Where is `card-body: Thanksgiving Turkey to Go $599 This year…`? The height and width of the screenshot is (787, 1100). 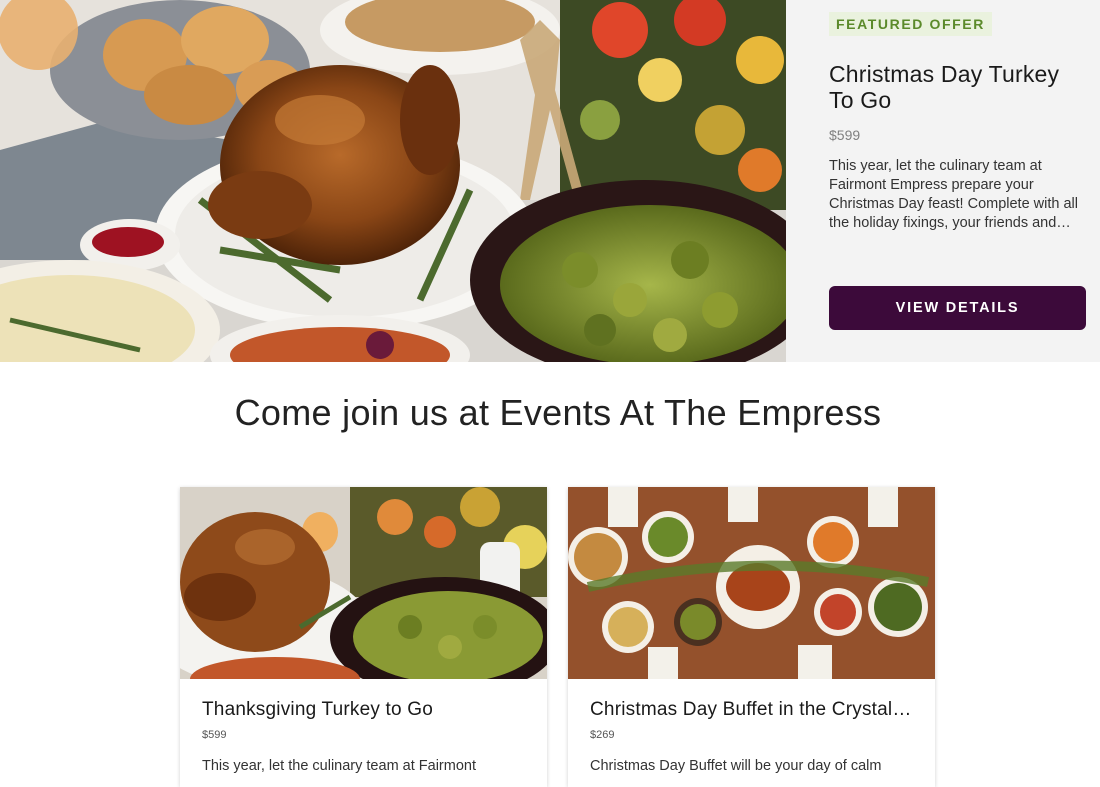
card-body: Thanksgiving Turkey to Go $599 This year… is located at coordinates (363, 727).